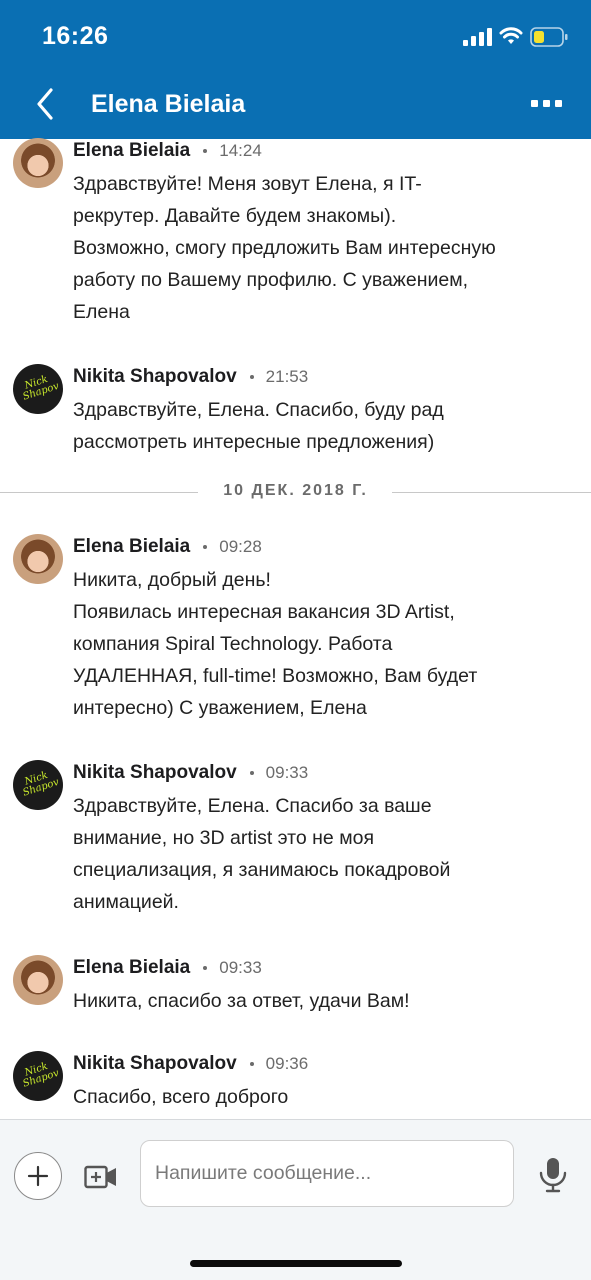 The width and height of the screenshot is (591, 1280). What do you see at coordinates (262, 870) in the screenshot?
I see `message-line: специализация, я занимаюсь покадровой` at bounding box center [262, 870].